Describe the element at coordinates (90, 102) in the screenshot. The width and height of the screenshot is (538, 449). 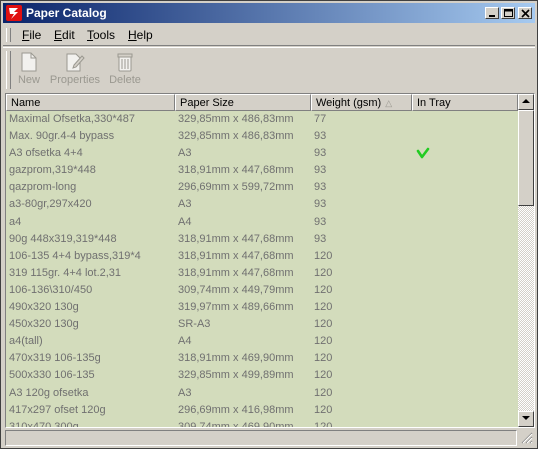
I see `column-header-name: Name` at that location.